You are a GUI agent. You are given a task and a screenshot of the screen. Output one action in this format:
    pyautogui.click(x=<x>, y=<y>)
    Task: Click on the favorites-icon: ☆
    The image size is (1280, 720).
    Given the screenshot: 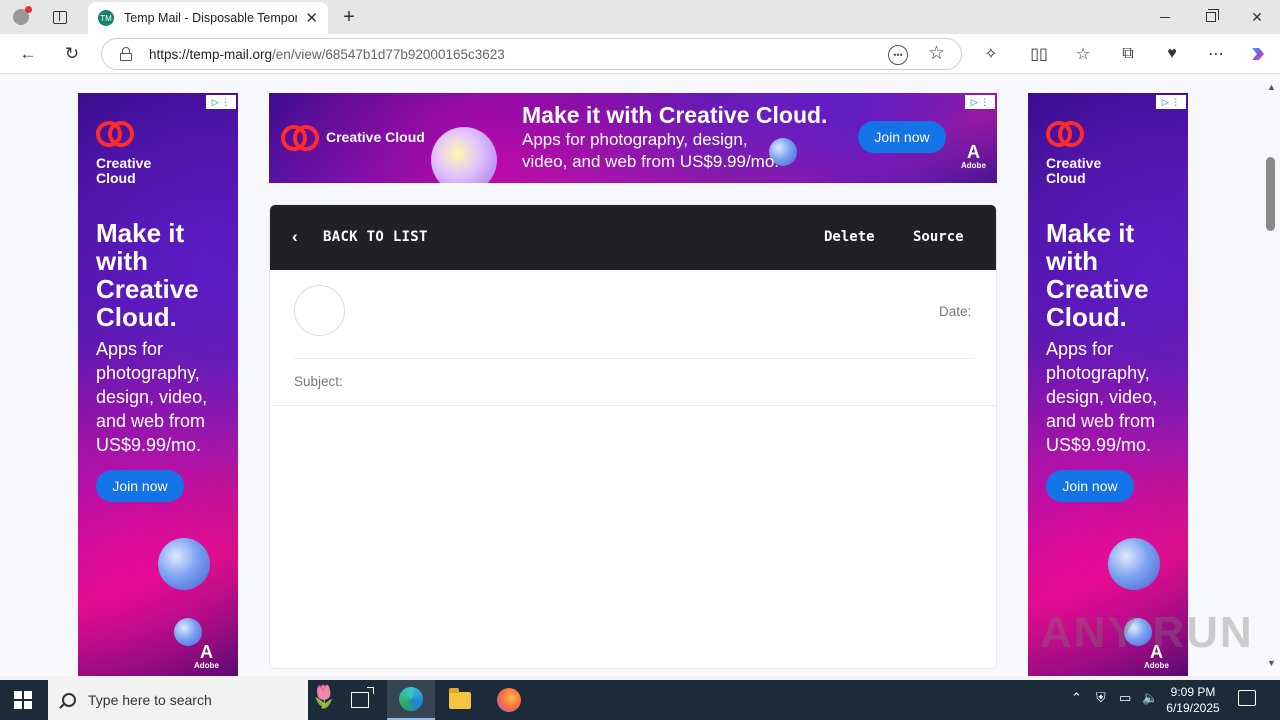 What is the action you would take?
    pyautogui.click(x=1083, y=54)
    